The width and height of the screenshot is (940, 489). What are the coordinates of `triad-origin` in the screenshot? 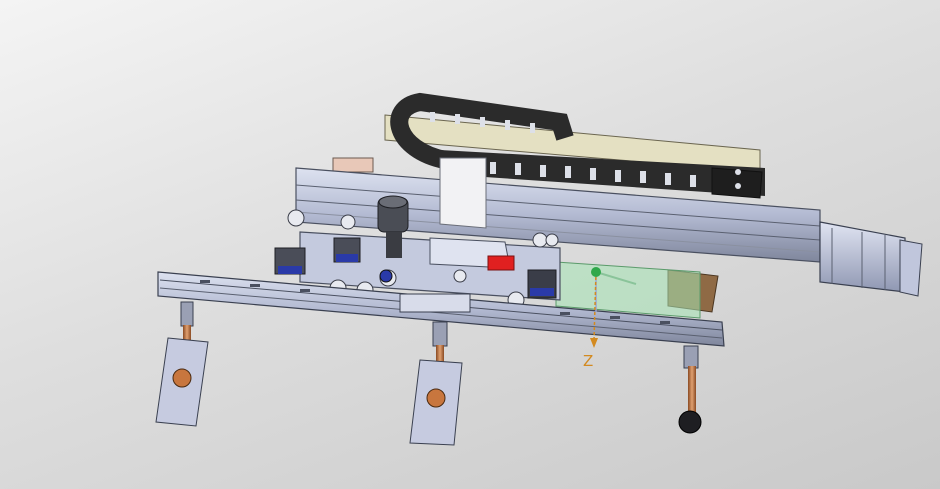 It's located at (596, 272).